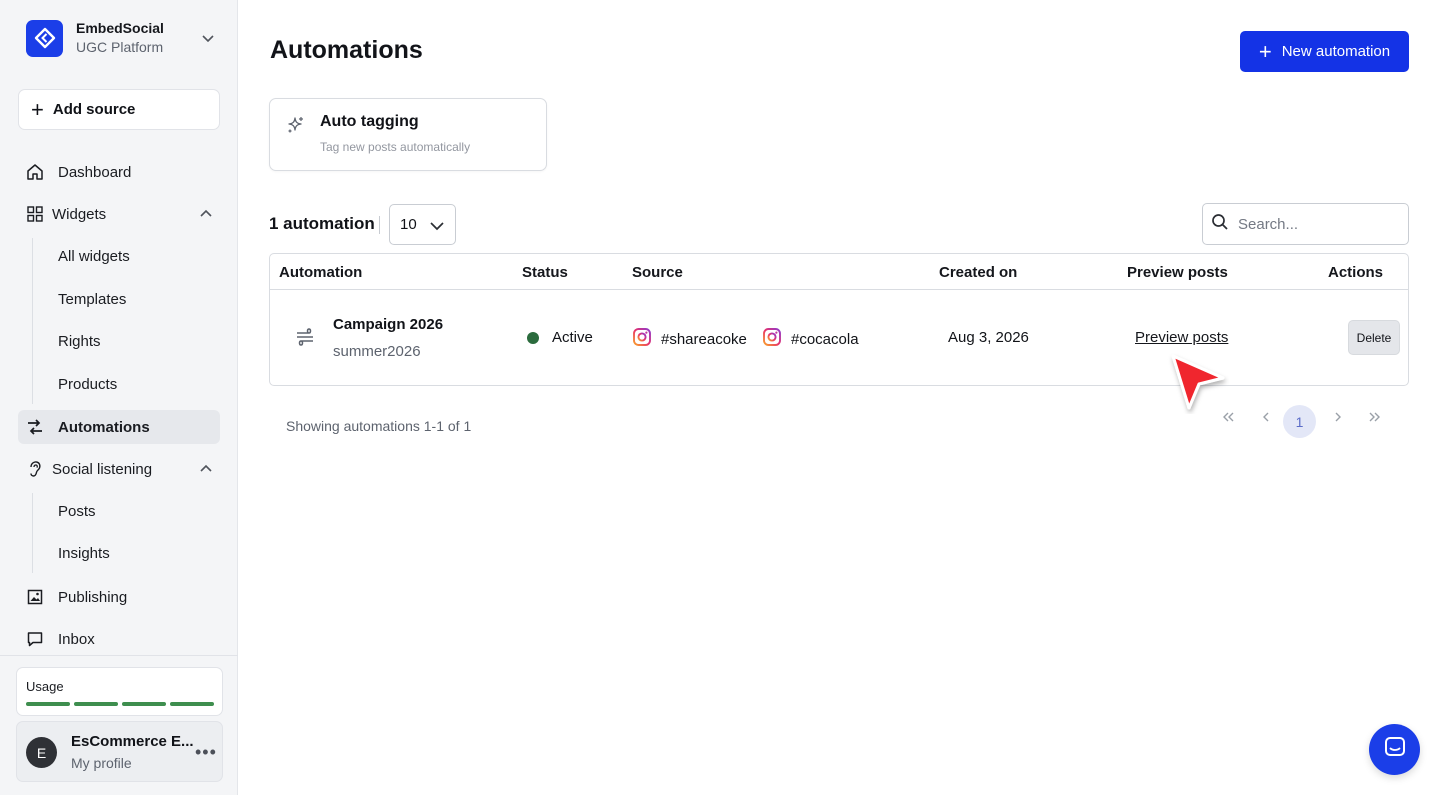 The height and width of the screenshot is (795, 1440). What do you see at coordinates (95, 172) in the screenshot?
I see `sidebar-item-label: Dashboard` at bounding box center [95, 172].